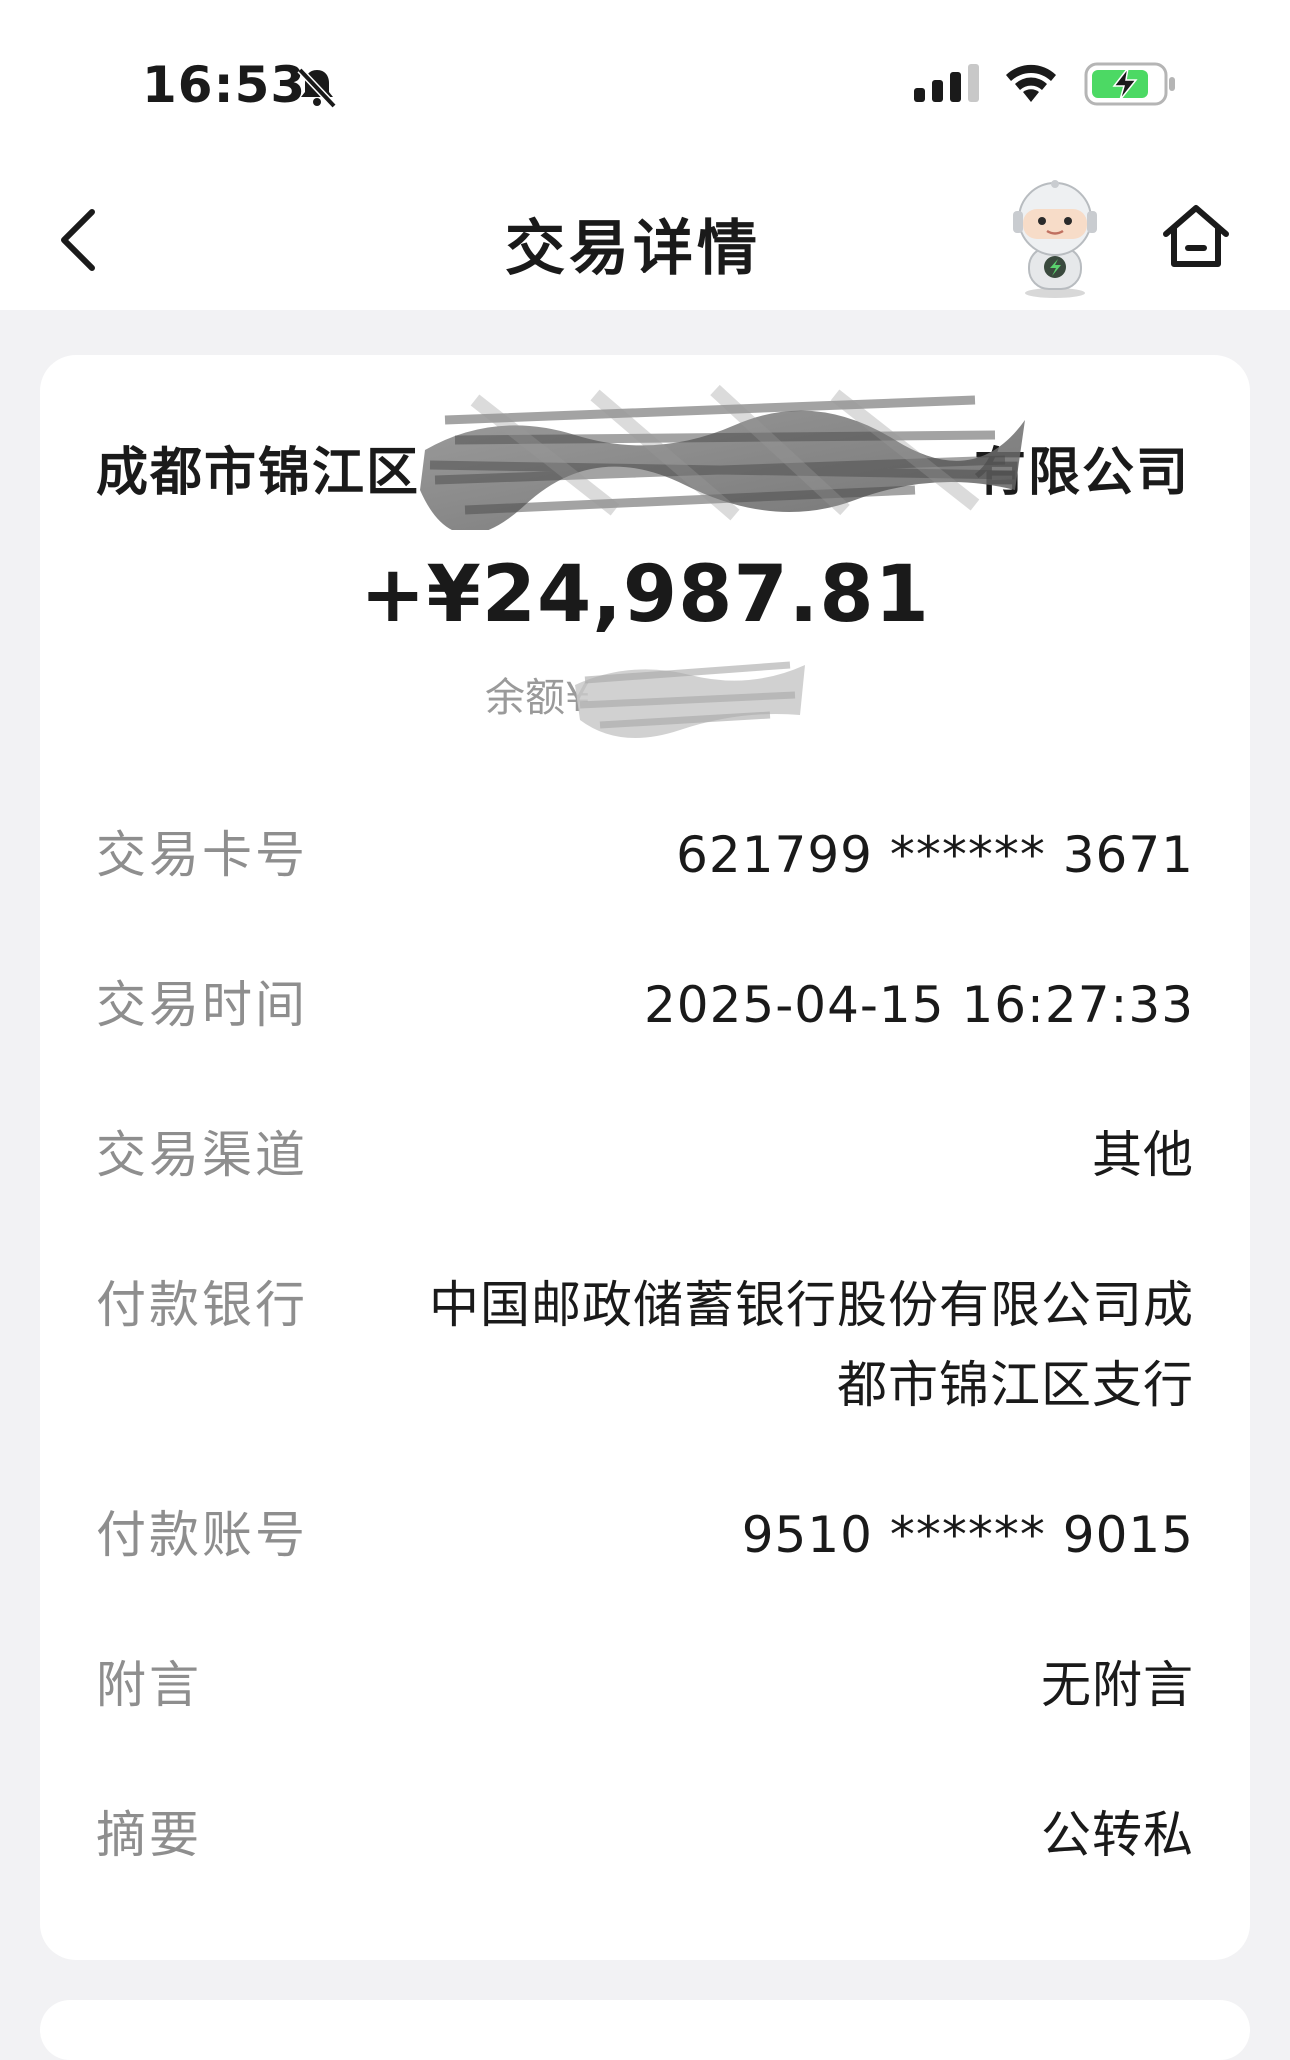 Image resolution: width=1290 pixels, height=2060 pixels. I want to click on detail-label: 摘要, so click(149, 1835).